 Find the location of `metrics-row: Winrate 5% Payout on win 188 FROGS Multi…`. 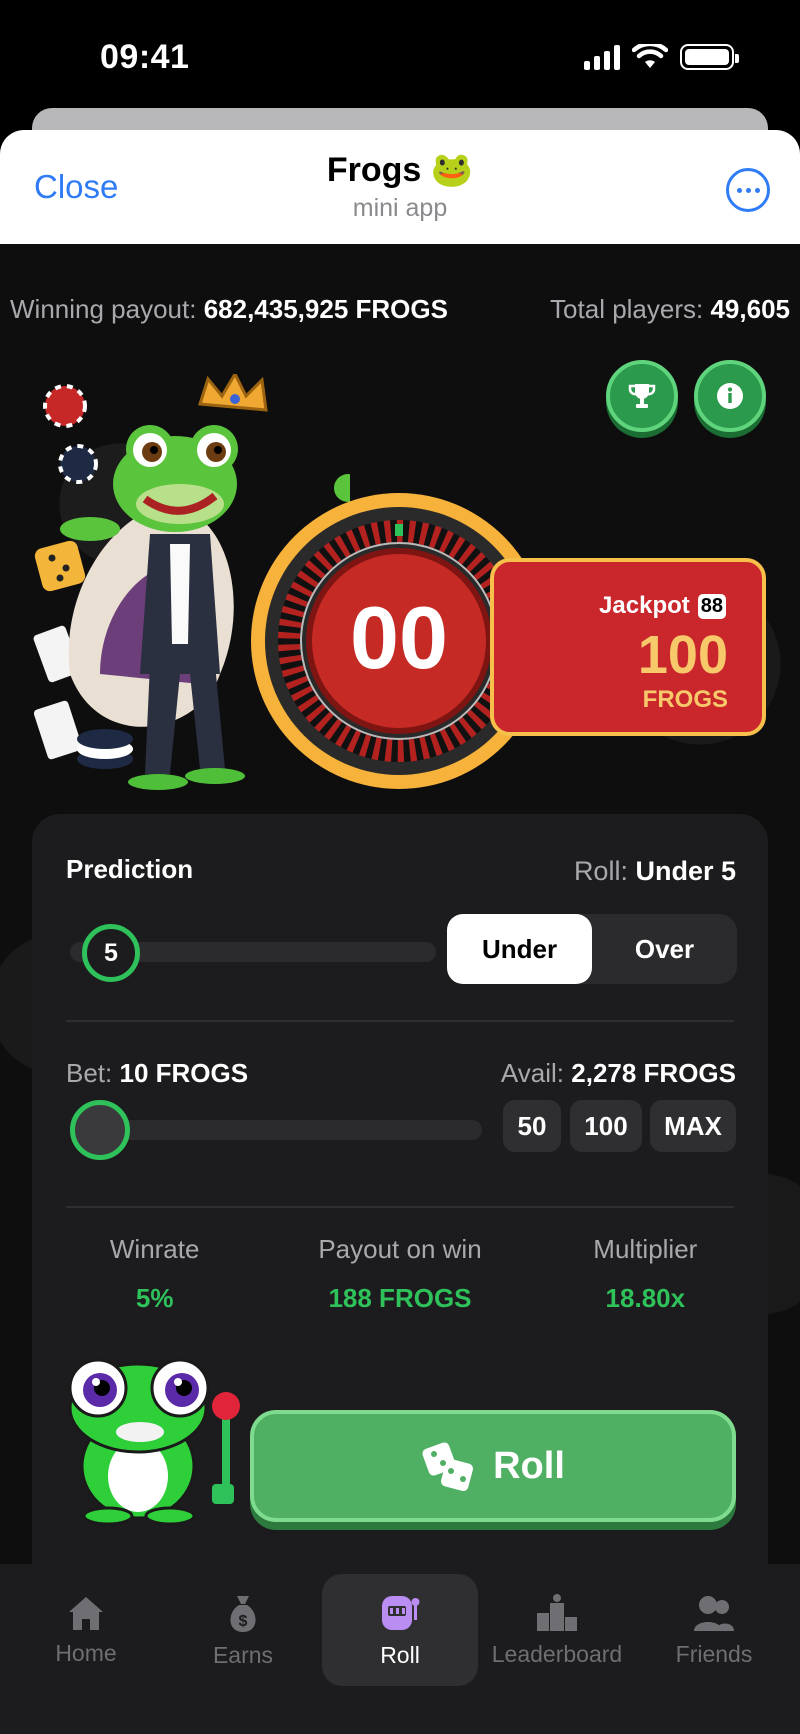

metrics-row: Winrate 5% Payout on win 188 FROGS Multi… is located at coordinates (400, 1274).